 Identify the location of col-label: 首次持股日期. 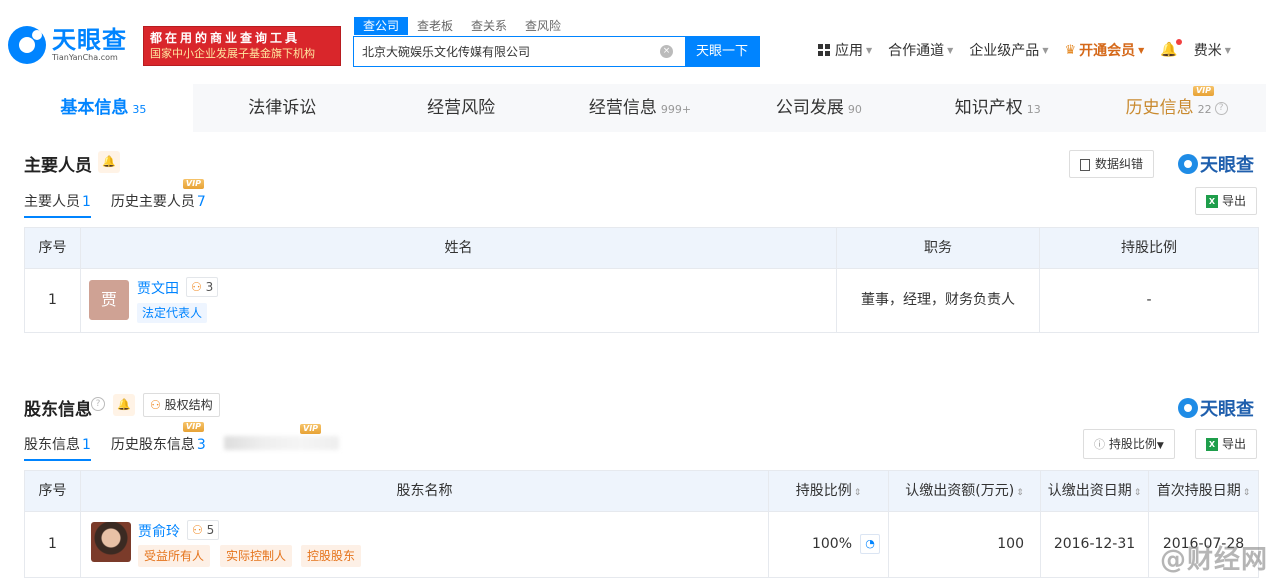
(1198, 491).